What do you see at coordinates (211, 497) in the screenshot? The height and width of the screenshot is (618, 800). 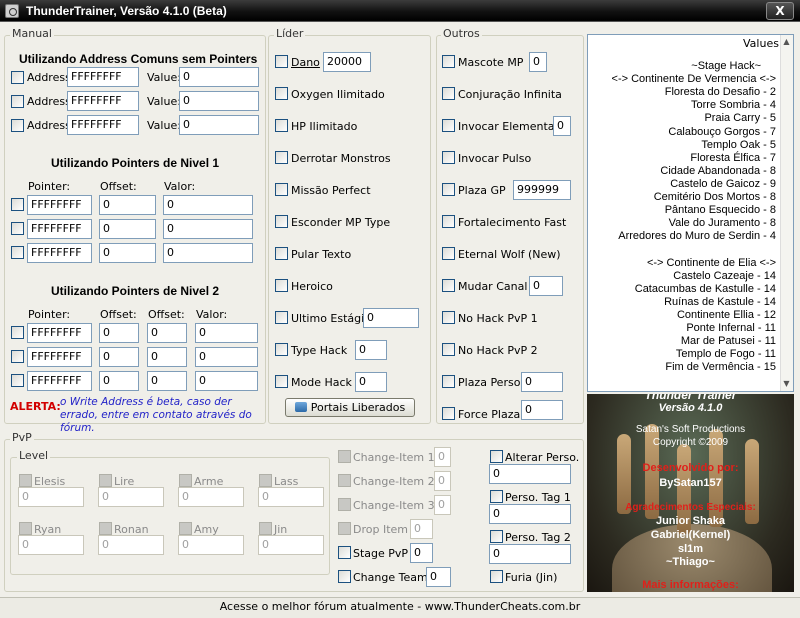 I see `arme-input: 0` at bounding box center [211, 497].